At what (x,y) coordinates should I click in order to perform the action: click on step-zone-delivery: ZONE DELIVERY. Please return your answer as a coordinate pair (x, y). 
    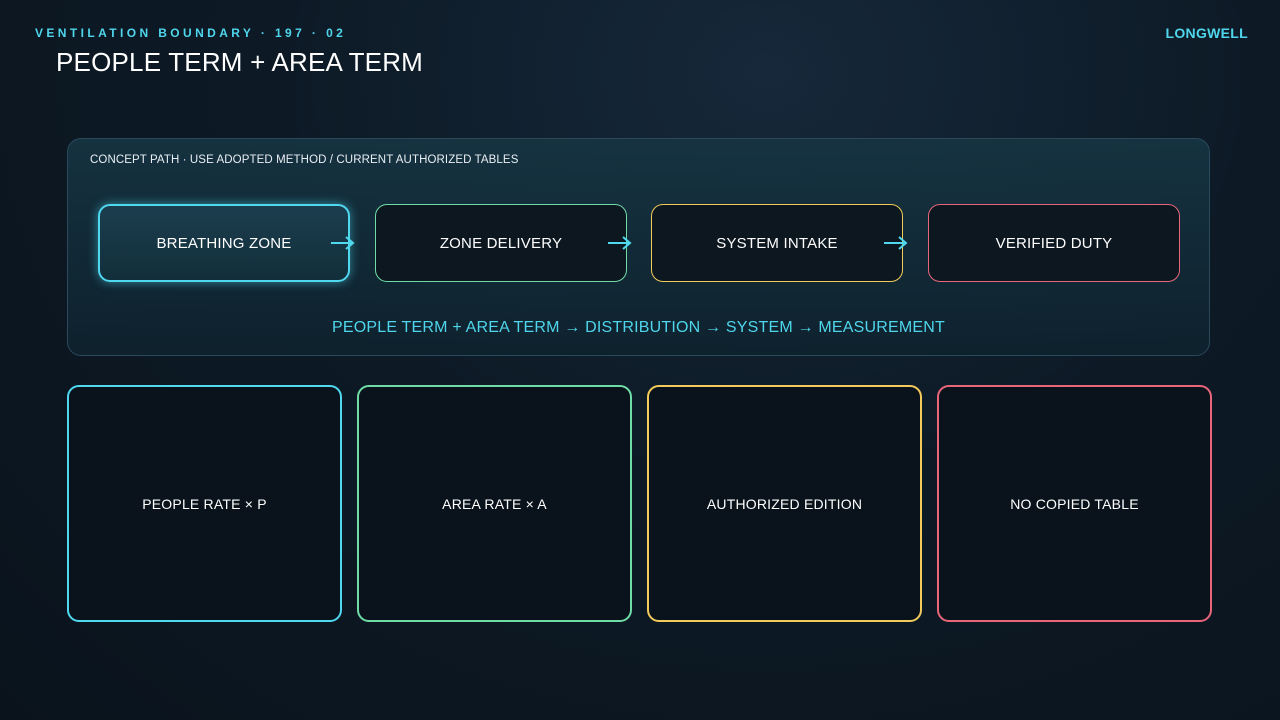
    Looking at the image, I should click on (501, 243).